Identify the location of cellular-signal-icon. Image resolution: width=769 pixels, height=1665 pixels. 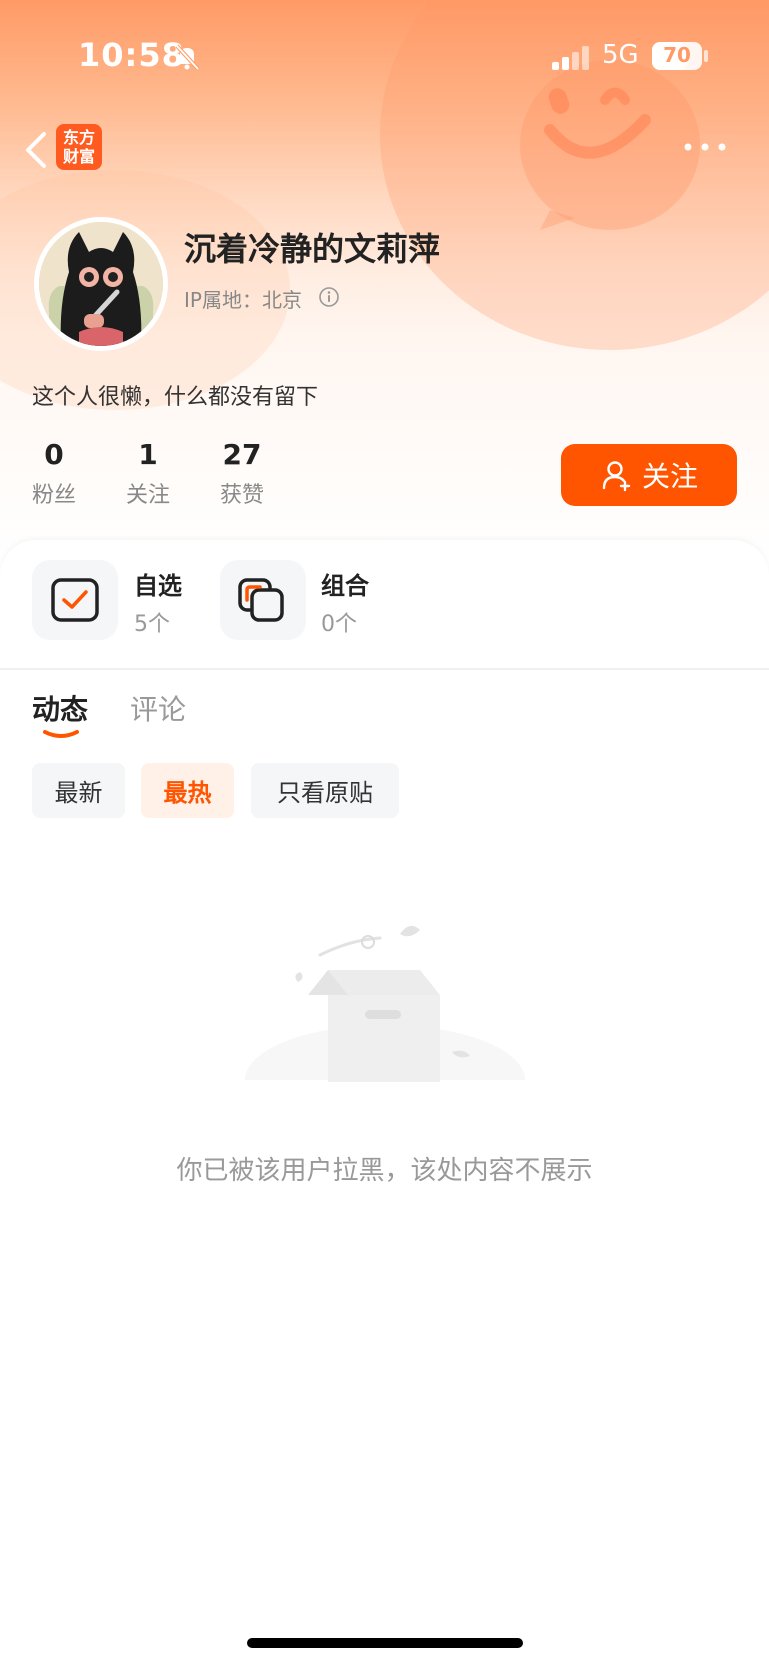
(570, 58).